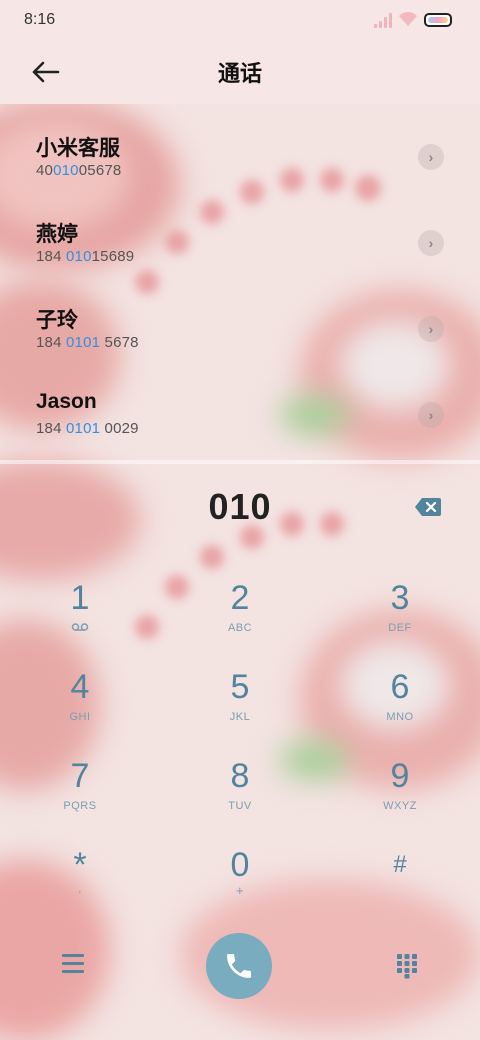  What do you see at coordinates (428, 507) in the screenshot?
I see `backspace-icon` at bounding box center [428, 507].